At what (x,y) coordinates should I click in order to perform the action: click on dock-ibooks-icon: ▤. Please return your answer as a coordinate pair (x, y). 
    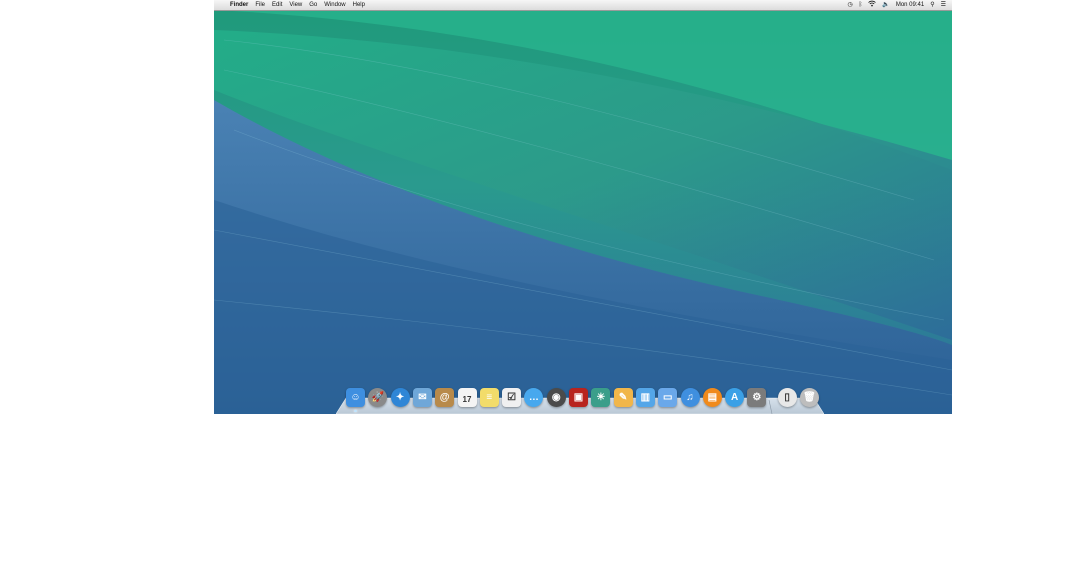
    Looking at the image, I should click on (712, 397).